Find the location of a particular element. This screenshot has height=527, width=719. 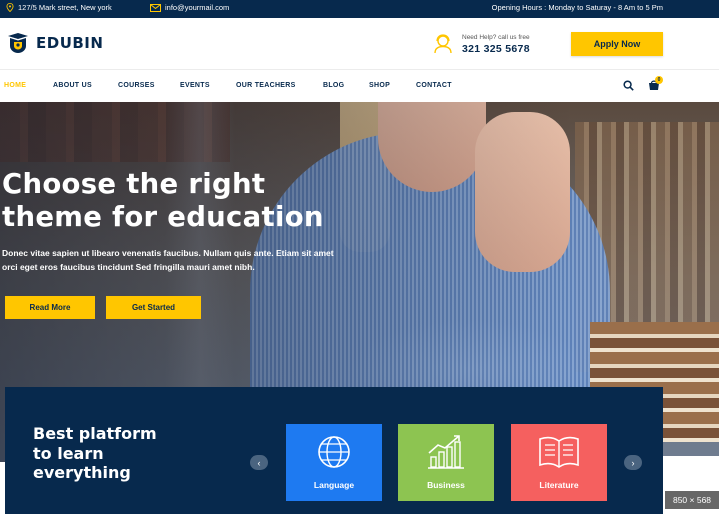

address-text: 127/5 Mark street, New york is located at coordinates (65, 7).